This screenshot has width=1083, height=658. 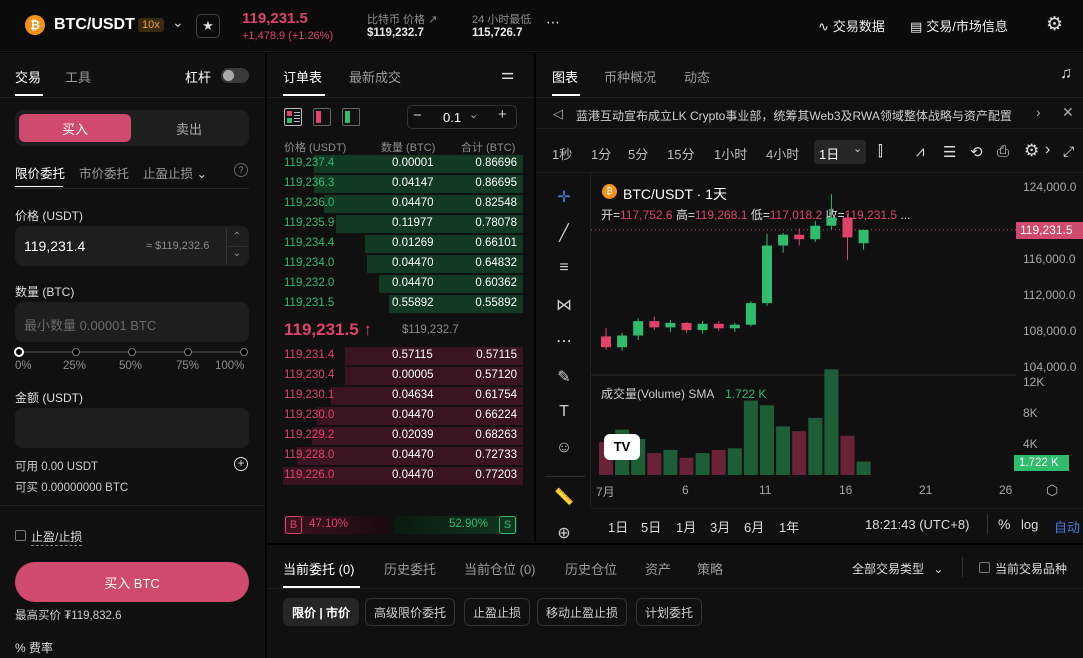 I want to click on range-3m: 3月, so click(x=720, y=526).